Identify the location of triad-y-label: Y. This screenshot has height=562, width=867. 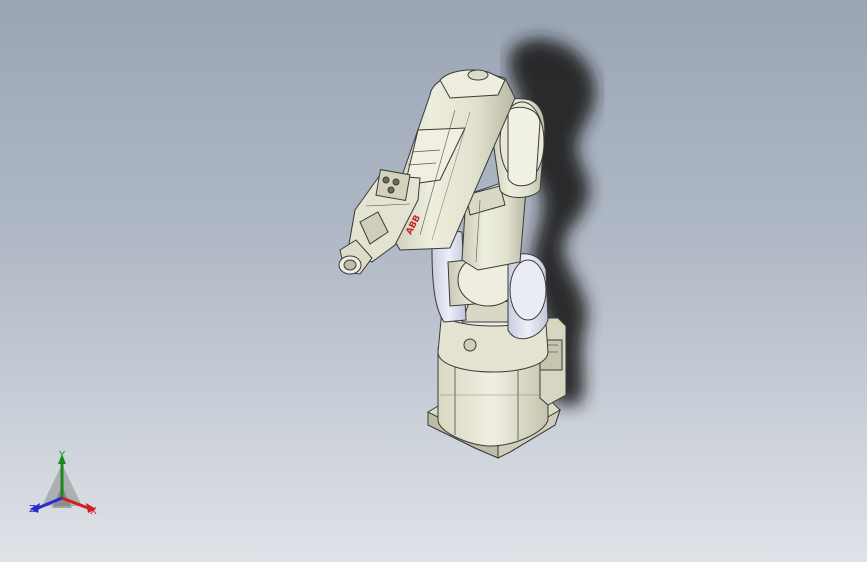
(62, 455).